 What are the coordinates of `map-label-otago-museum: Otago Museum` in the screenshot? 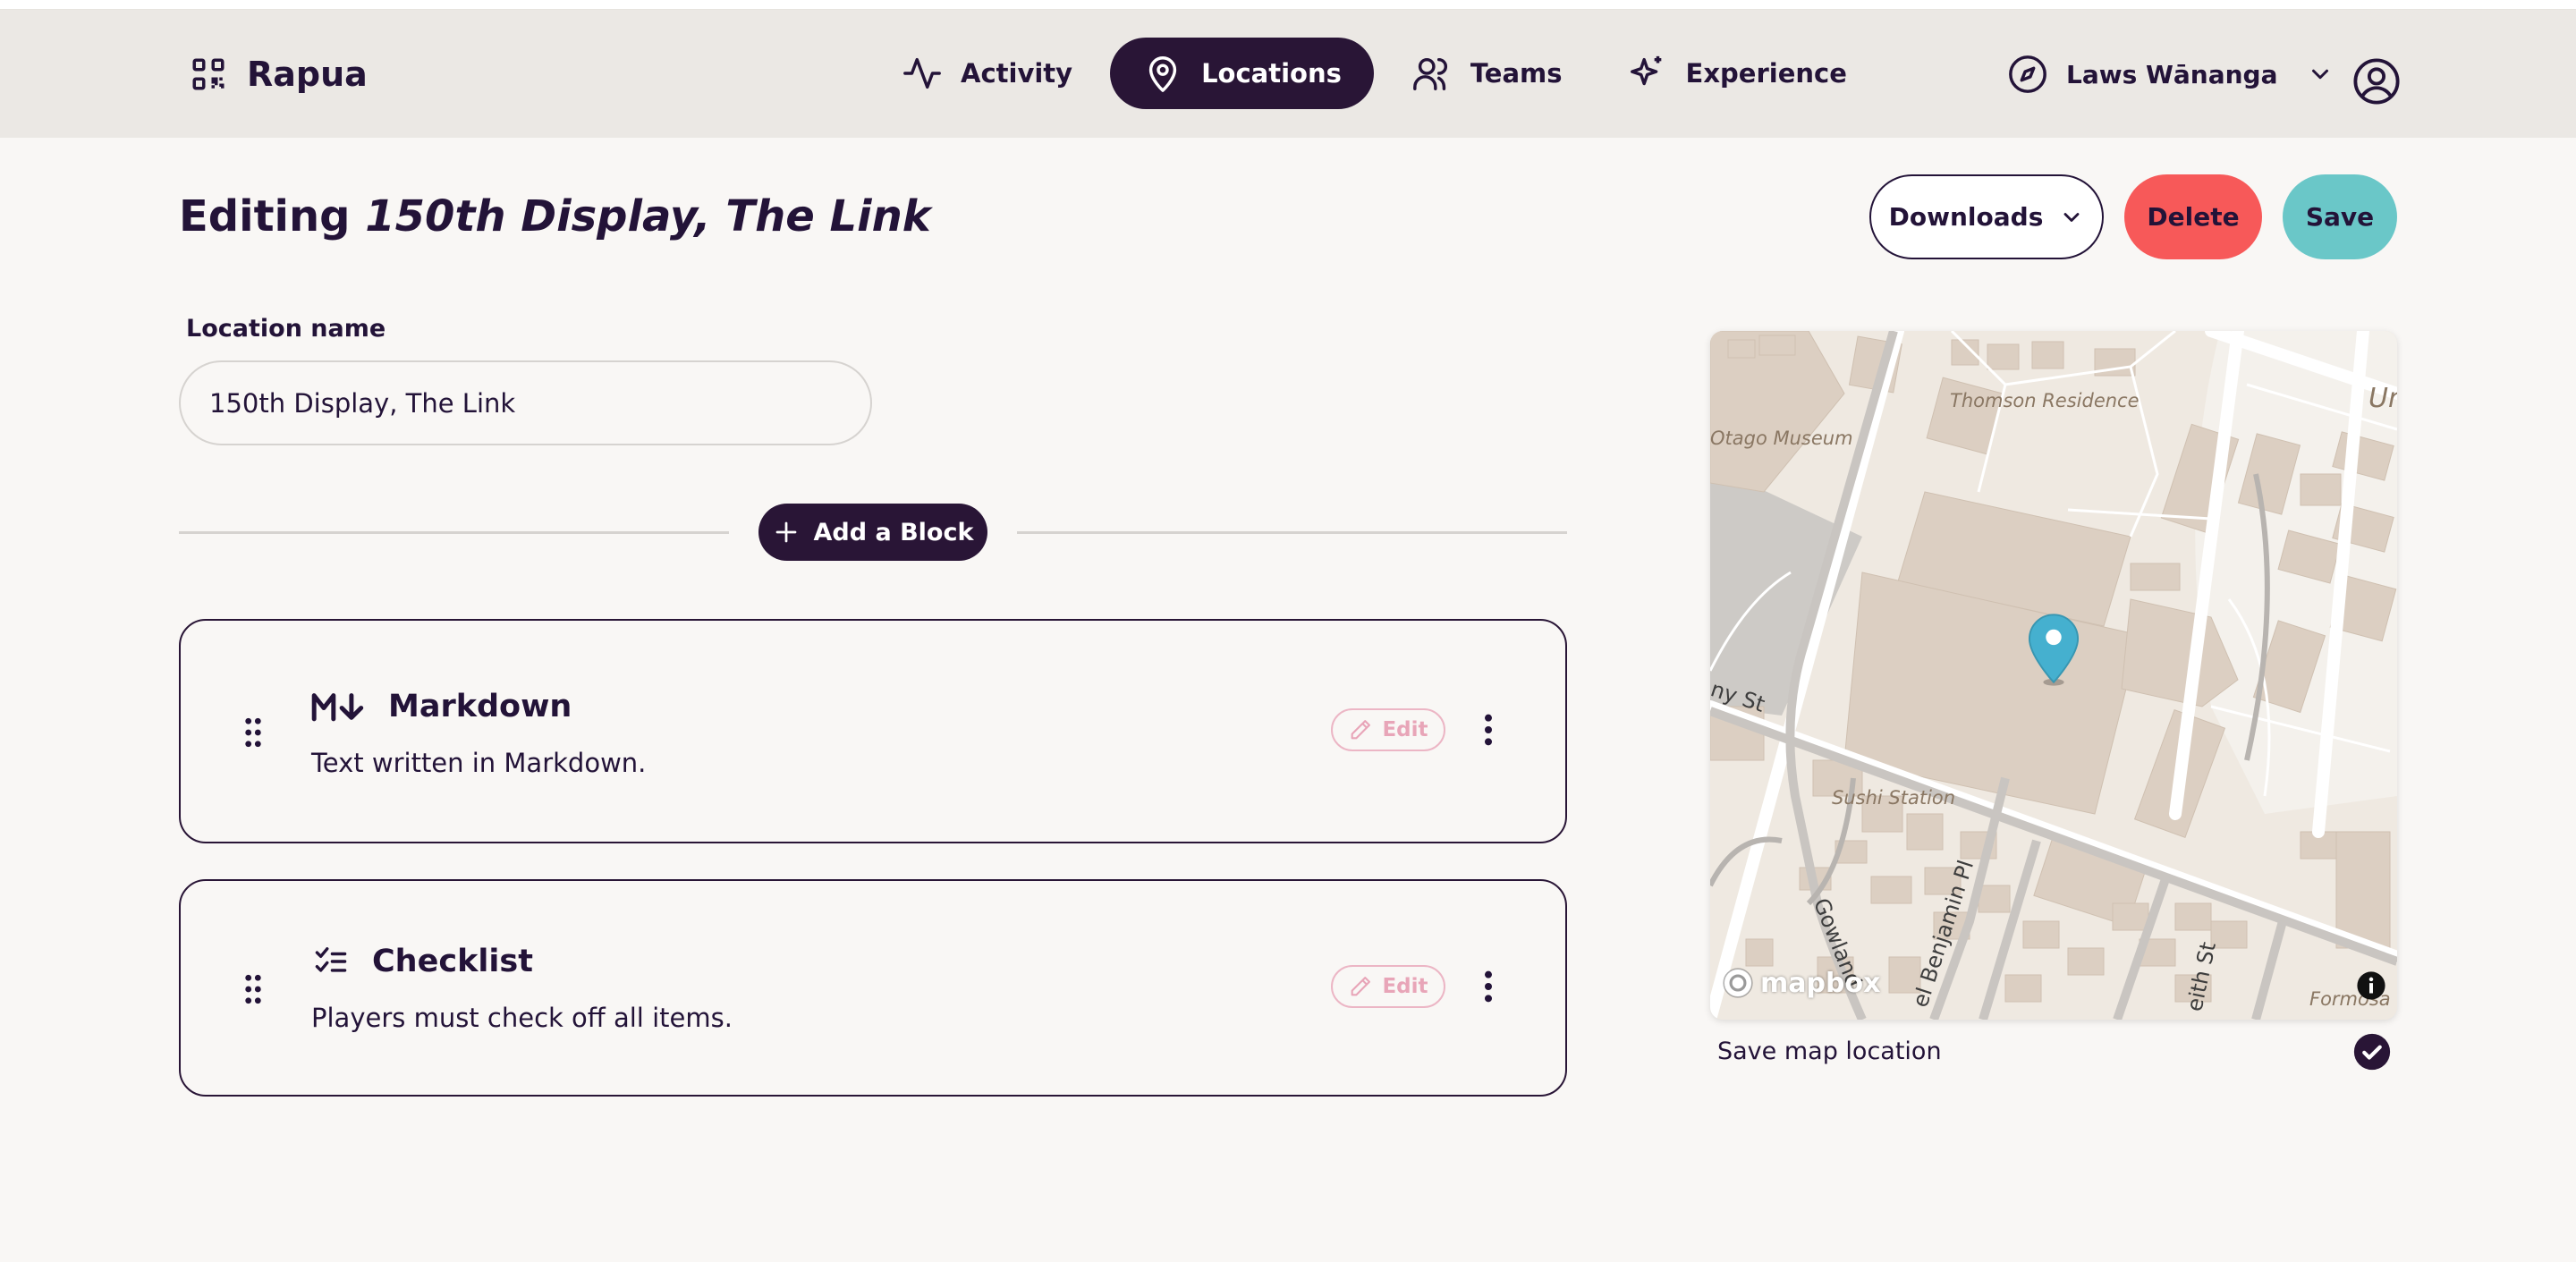 It's located at (1781, 438).